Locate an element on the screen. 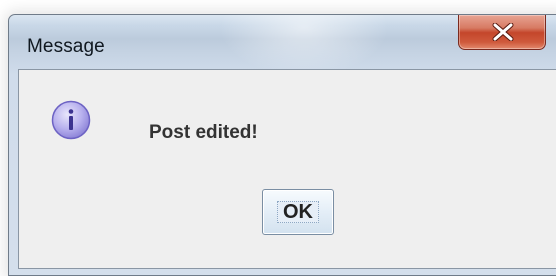 The height and width of the screenshot is (276, 556). info-icon is located at coordinates (71, 120).